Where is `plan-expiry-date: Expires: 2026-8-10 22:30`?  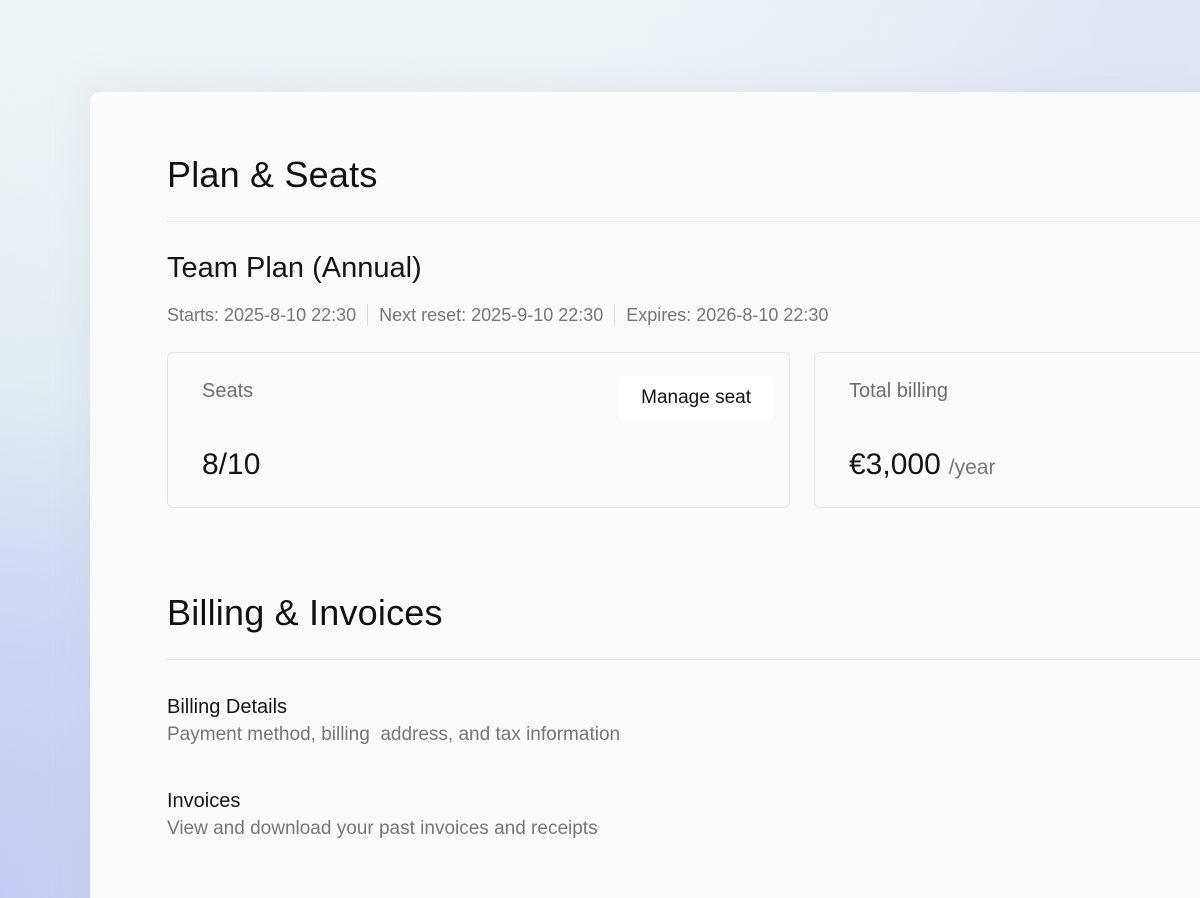
plan-expiry-date: Expires: 2026-8-10 22:30 is located at coordinates (727, 314).